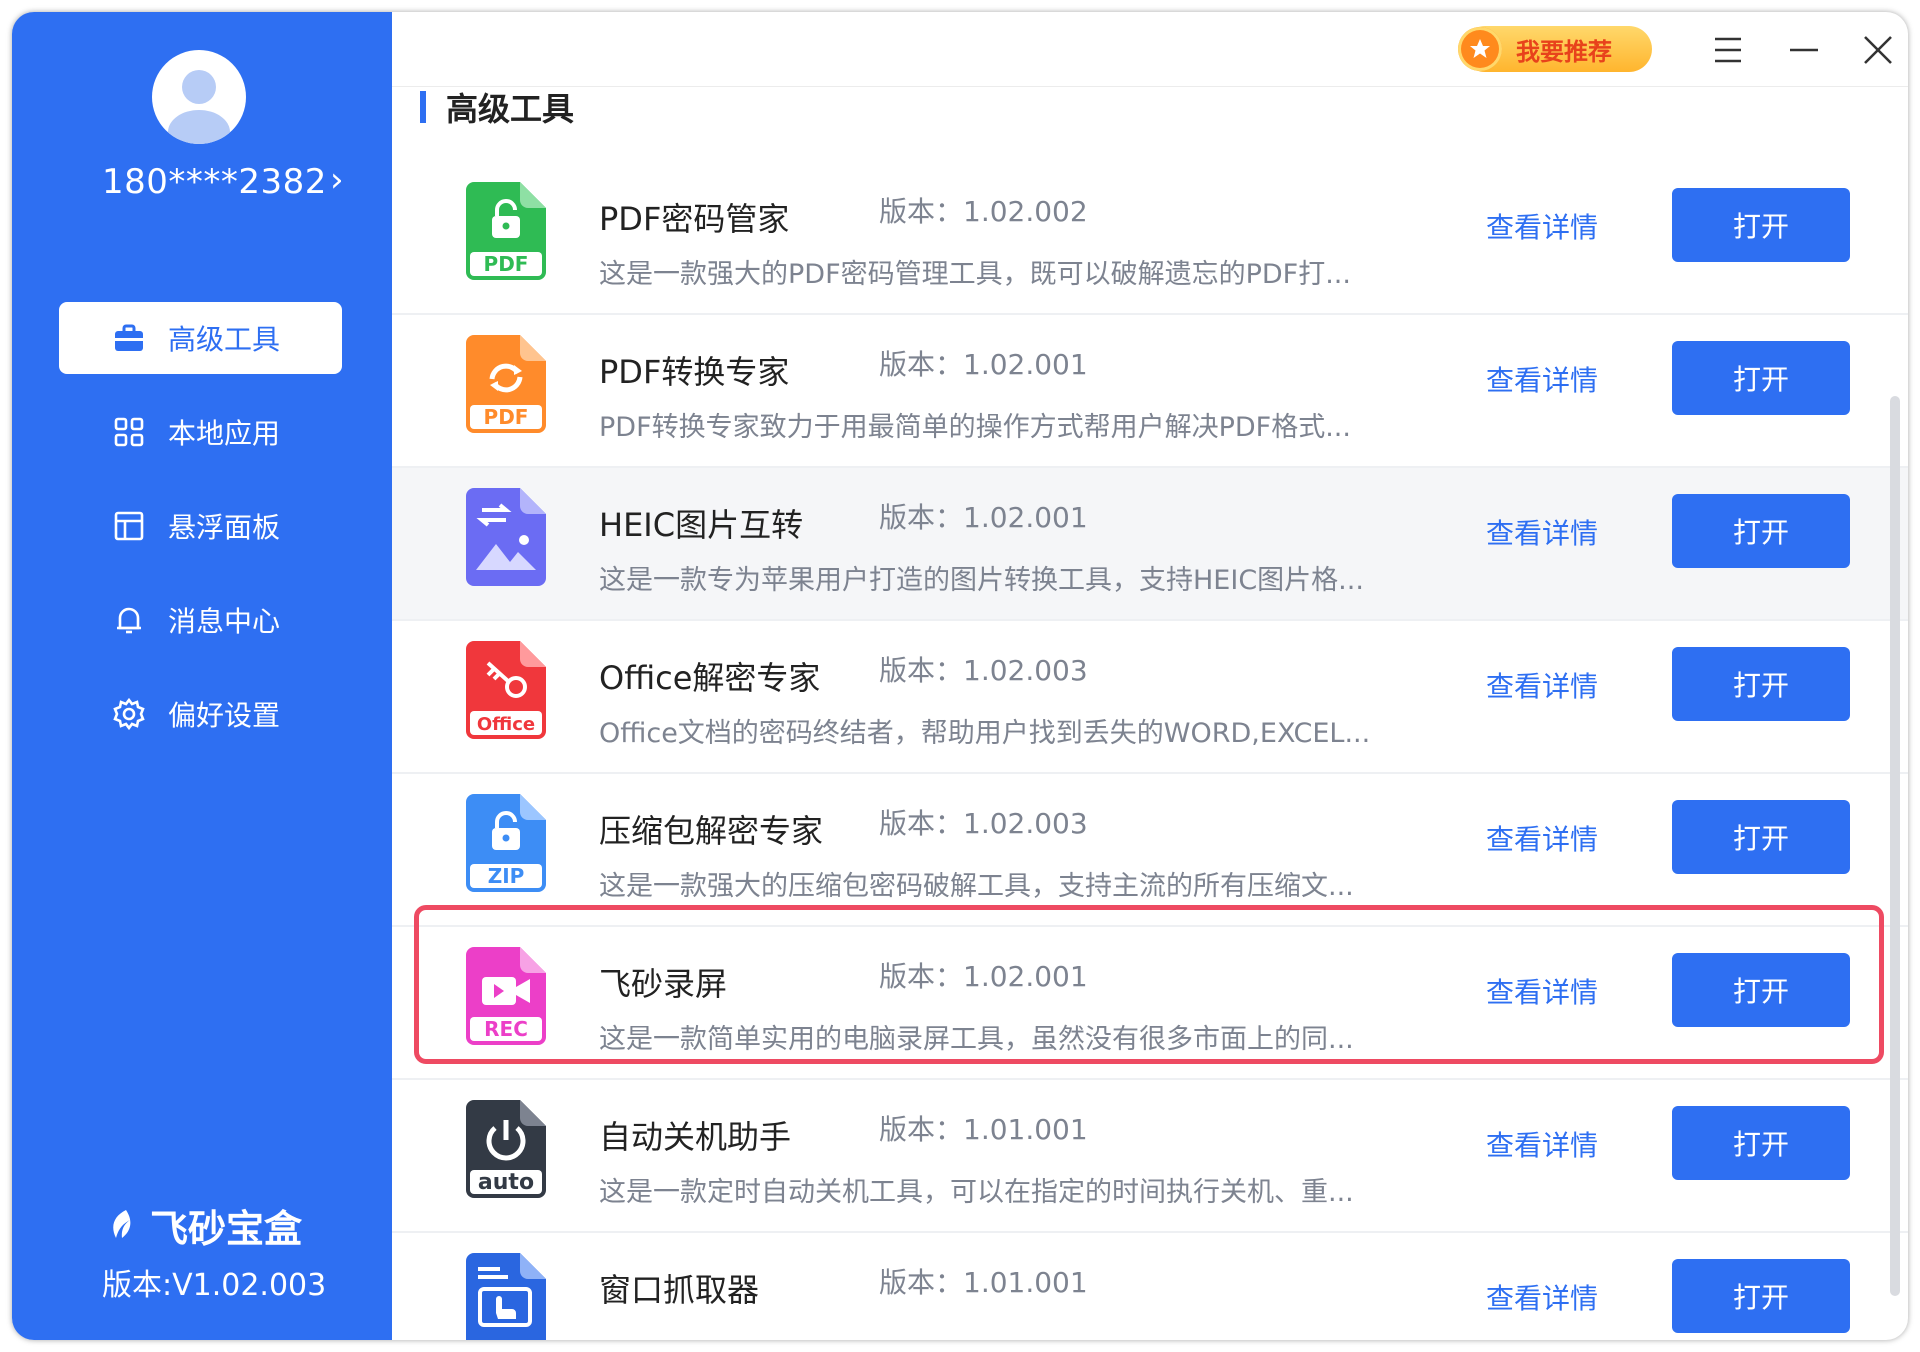 This screenshot has height=1352, width=1920. I want to click on app-version: 版本:V1.02.003, so click(214, 1285).